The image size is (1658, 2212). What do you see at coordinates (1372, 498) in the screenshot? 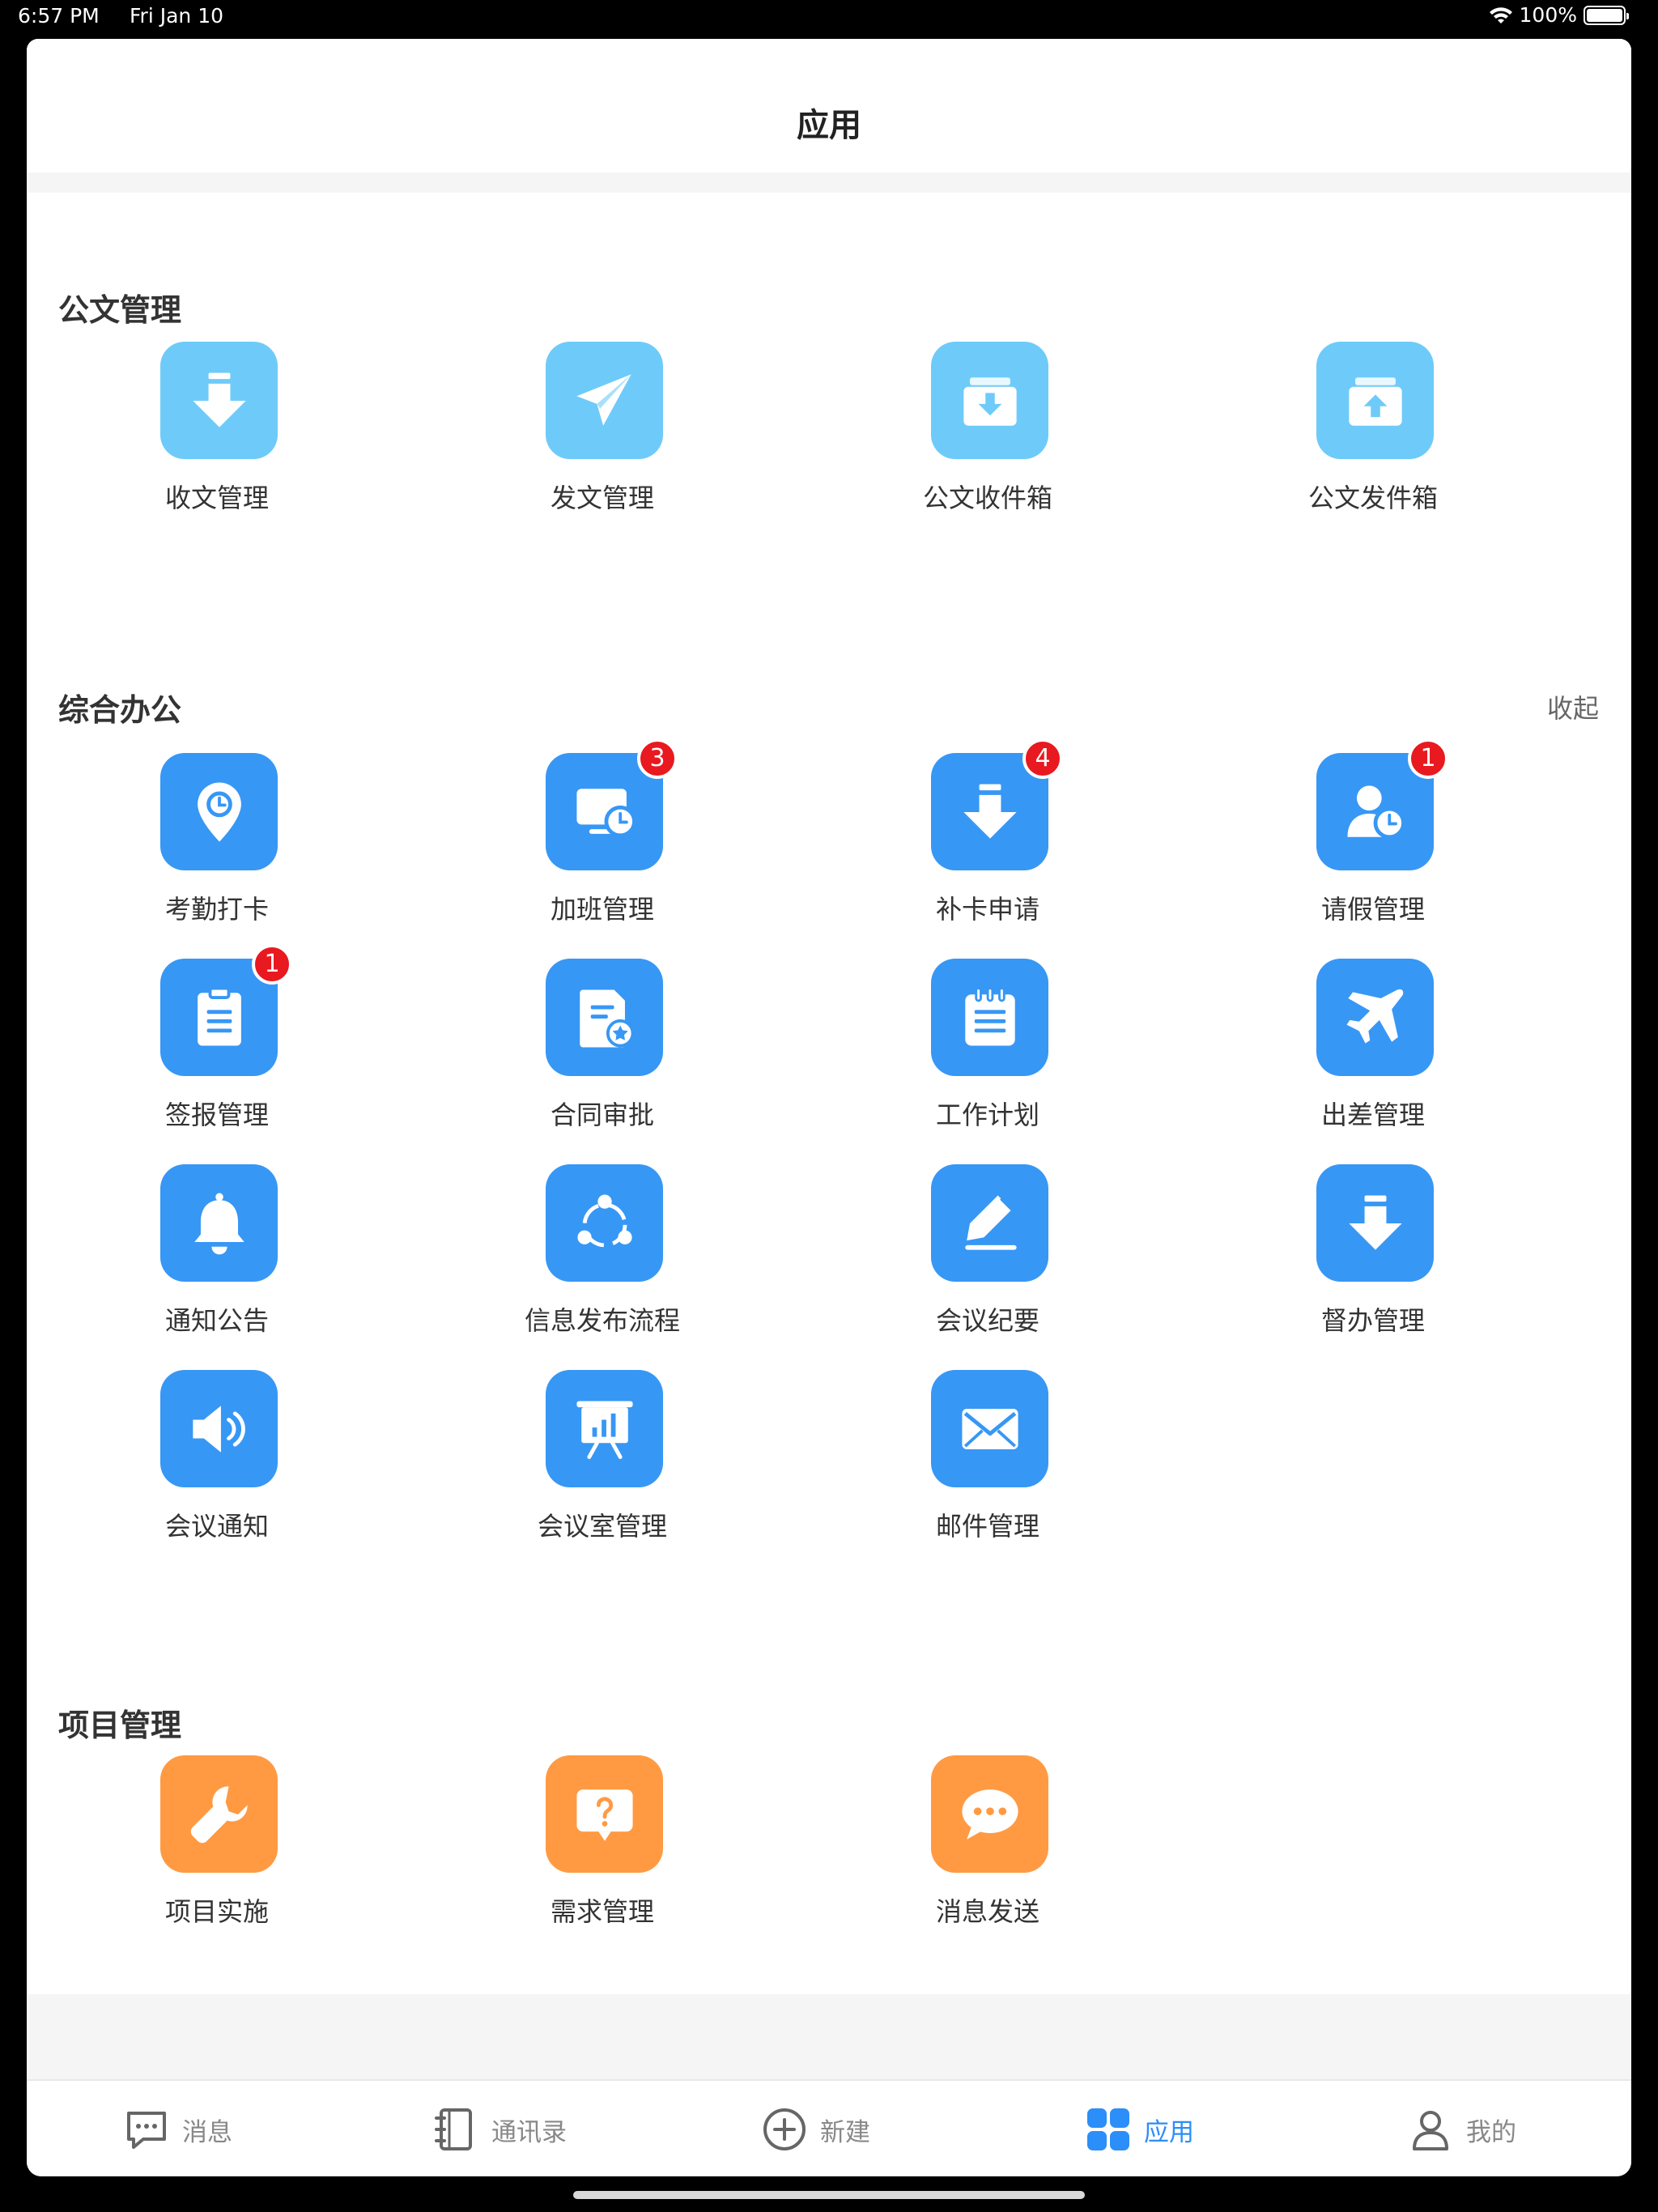
I see `app-label: 公文发件箱` at bounding box center [1372, 498].